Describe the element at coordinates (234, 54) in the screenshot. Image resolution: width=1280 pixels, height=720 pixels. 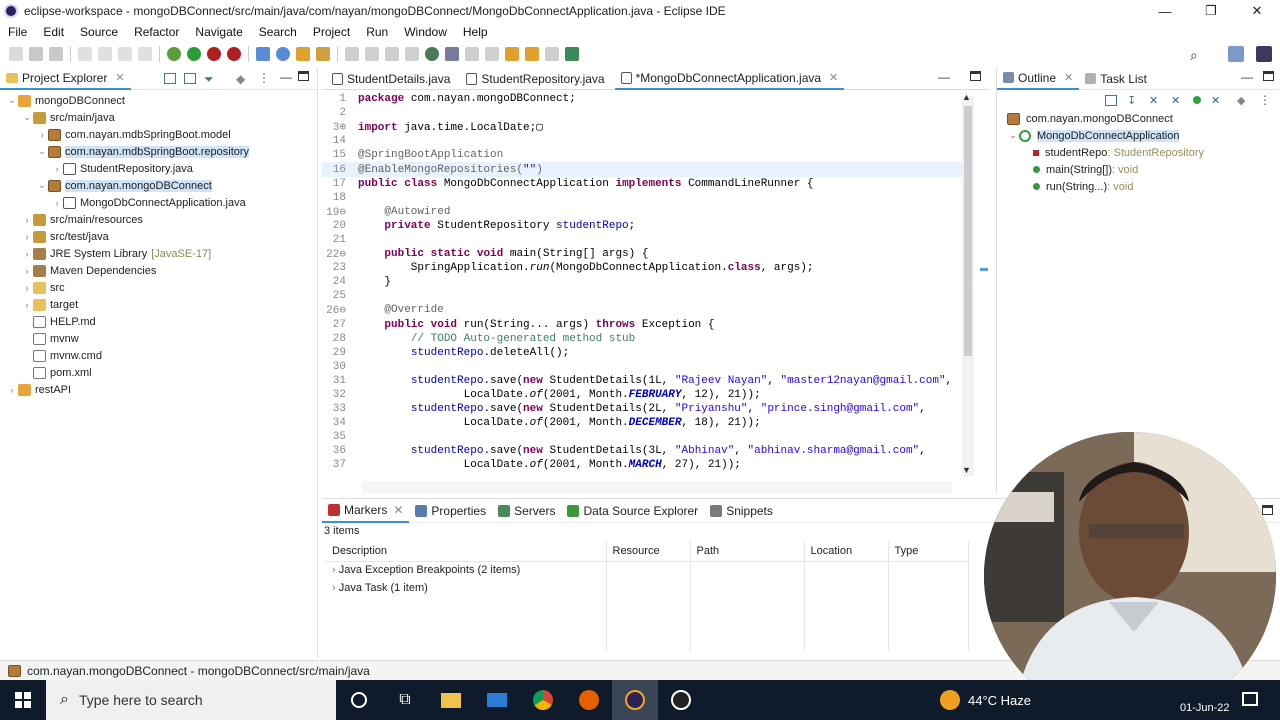
I see `coverage-icon` at that location.